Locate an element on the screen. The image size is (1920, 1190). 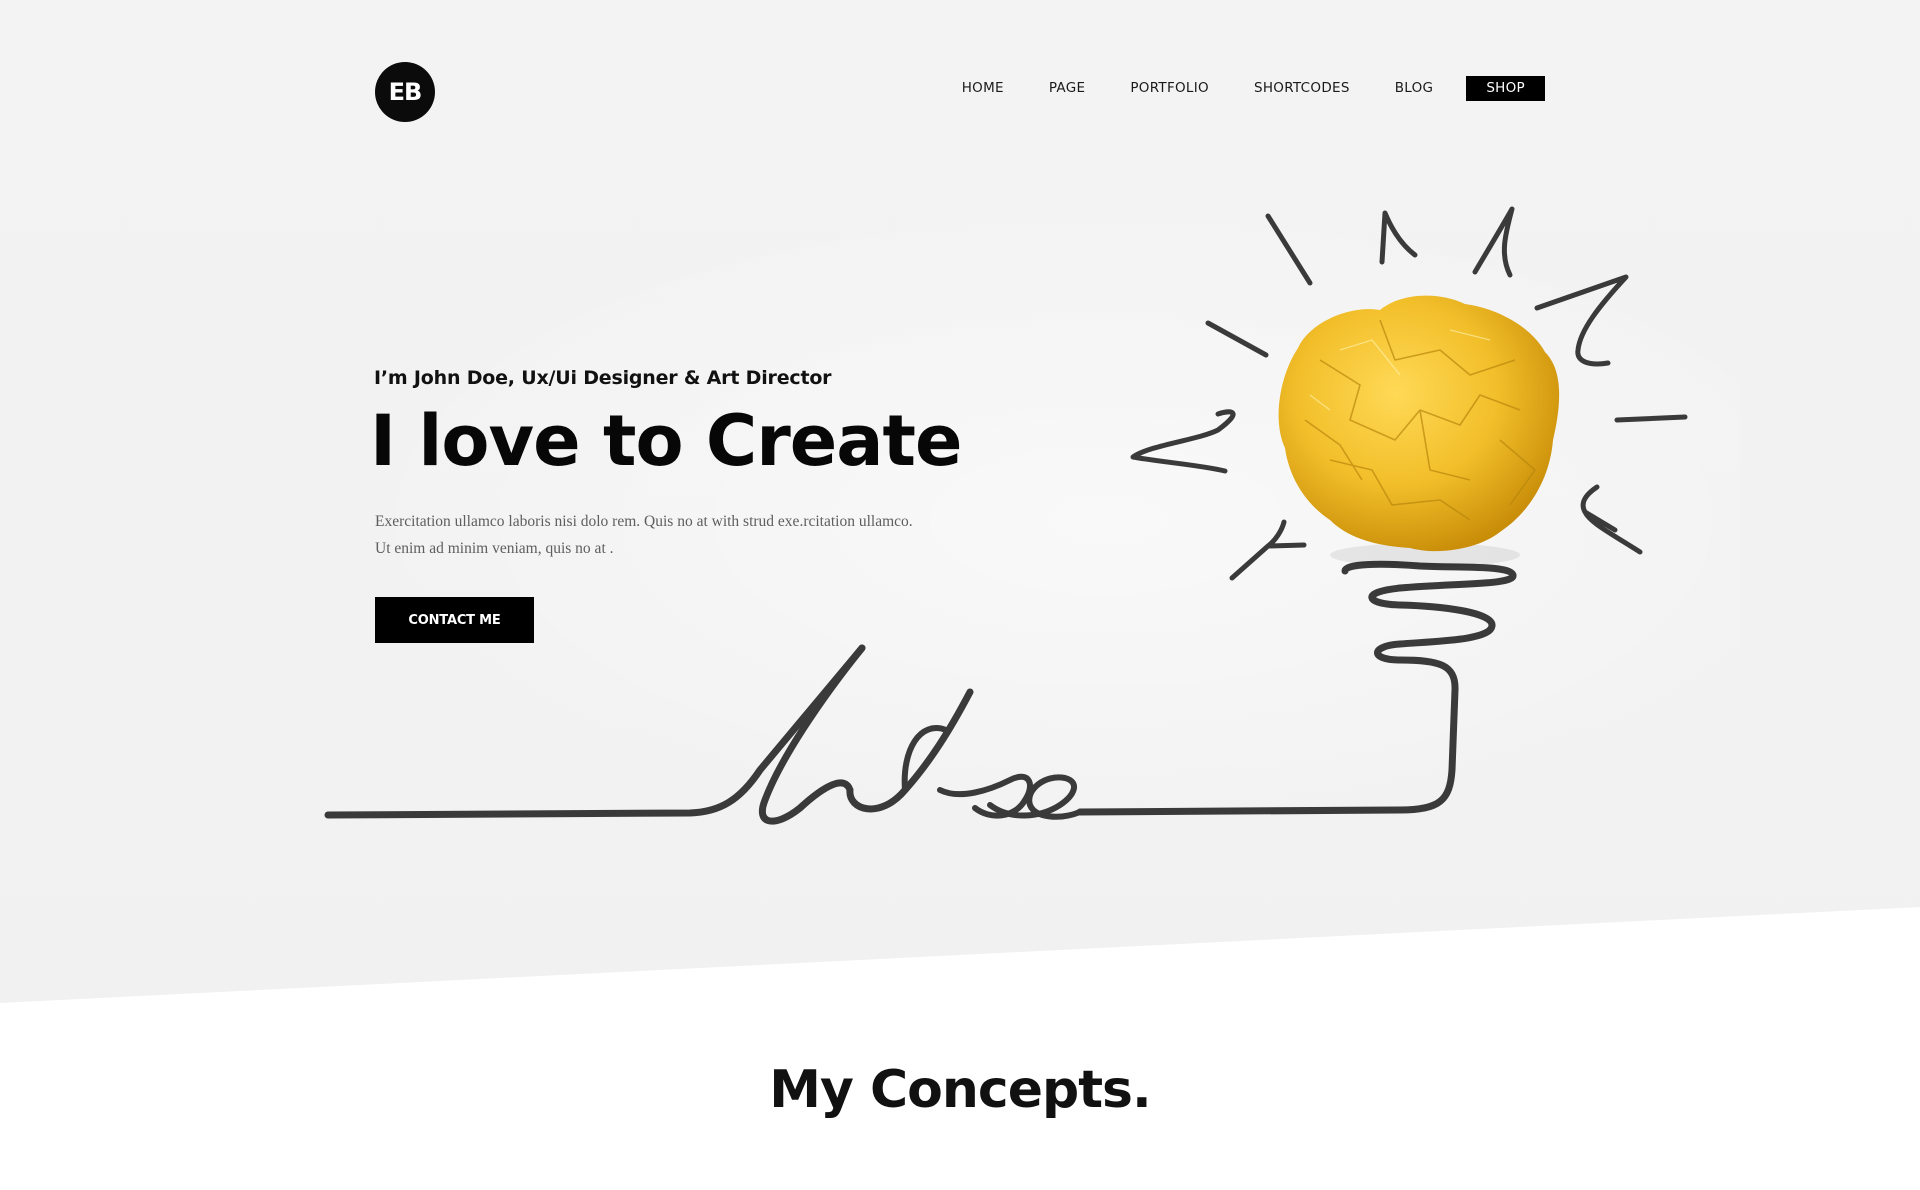
nav-page: PAGE is located at coordinates (1067, 88).